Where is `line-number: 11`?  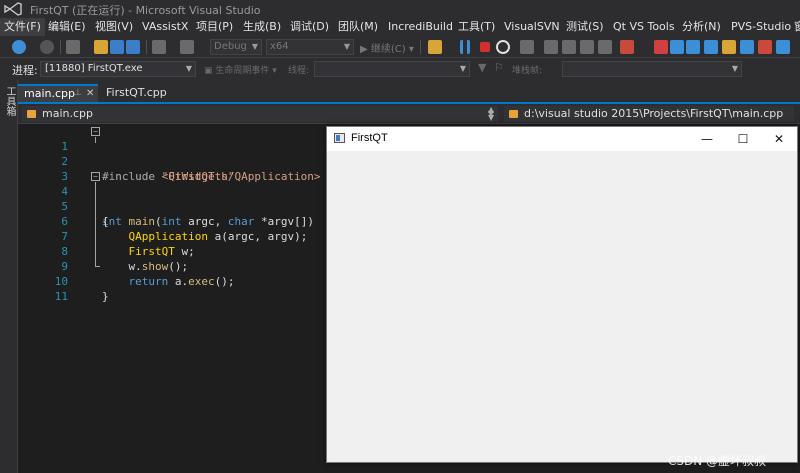 line-number: 11 is located at coordinates (61, 296).